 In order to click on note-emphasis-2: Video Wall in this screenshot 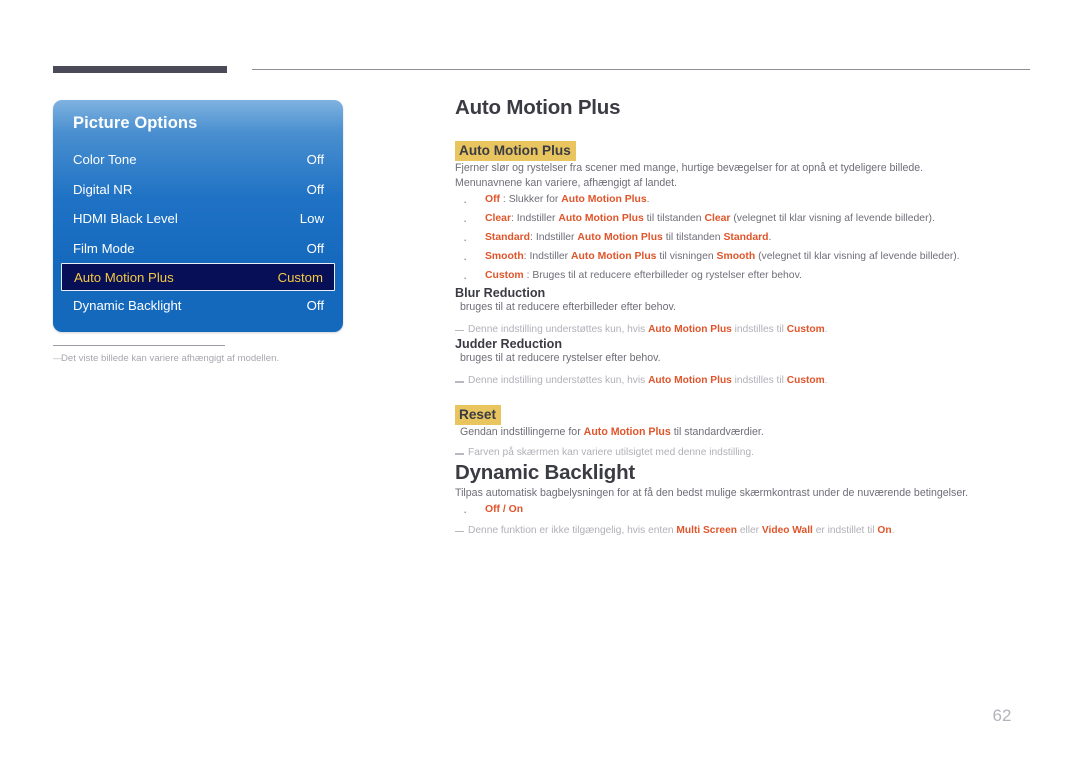, I will do `click(787, 530)`.